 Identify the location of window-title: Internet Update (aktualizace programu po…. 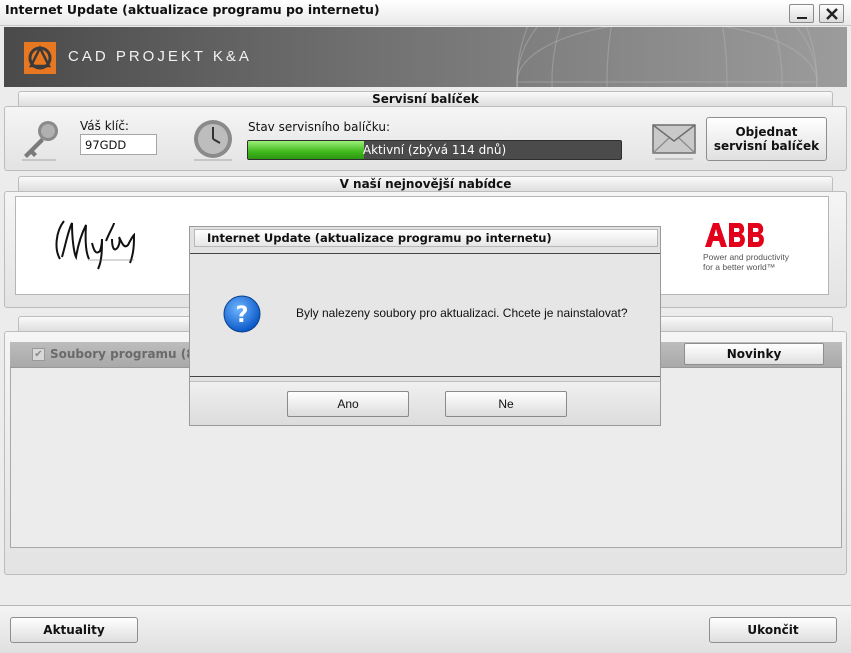
(192, 9).